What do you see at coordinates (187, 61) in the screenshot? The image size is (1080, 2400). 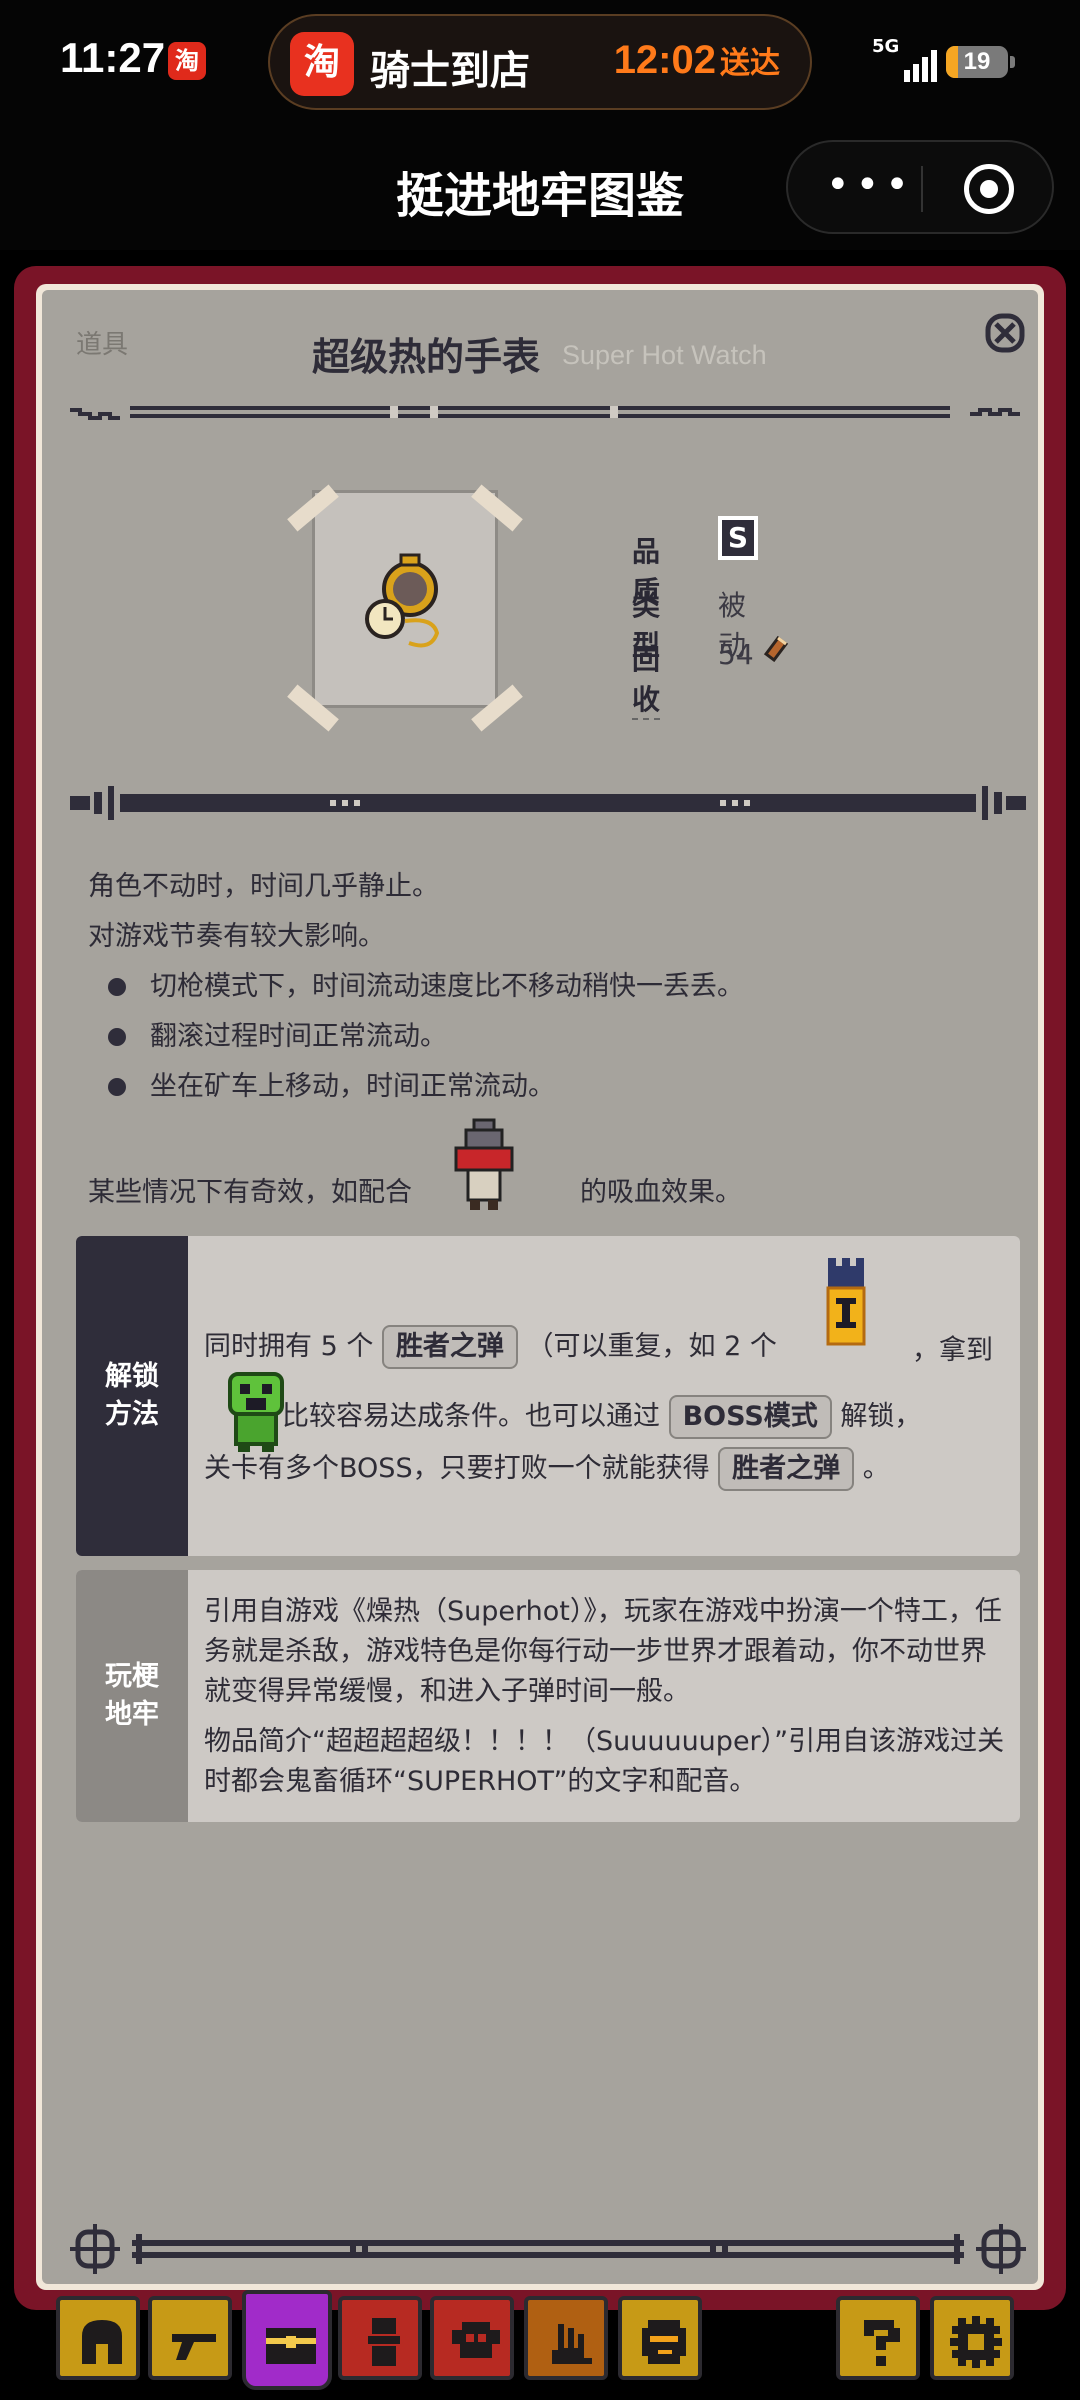 I see `taobao-badge-icon: 淘` at bounding box center [187, 61].